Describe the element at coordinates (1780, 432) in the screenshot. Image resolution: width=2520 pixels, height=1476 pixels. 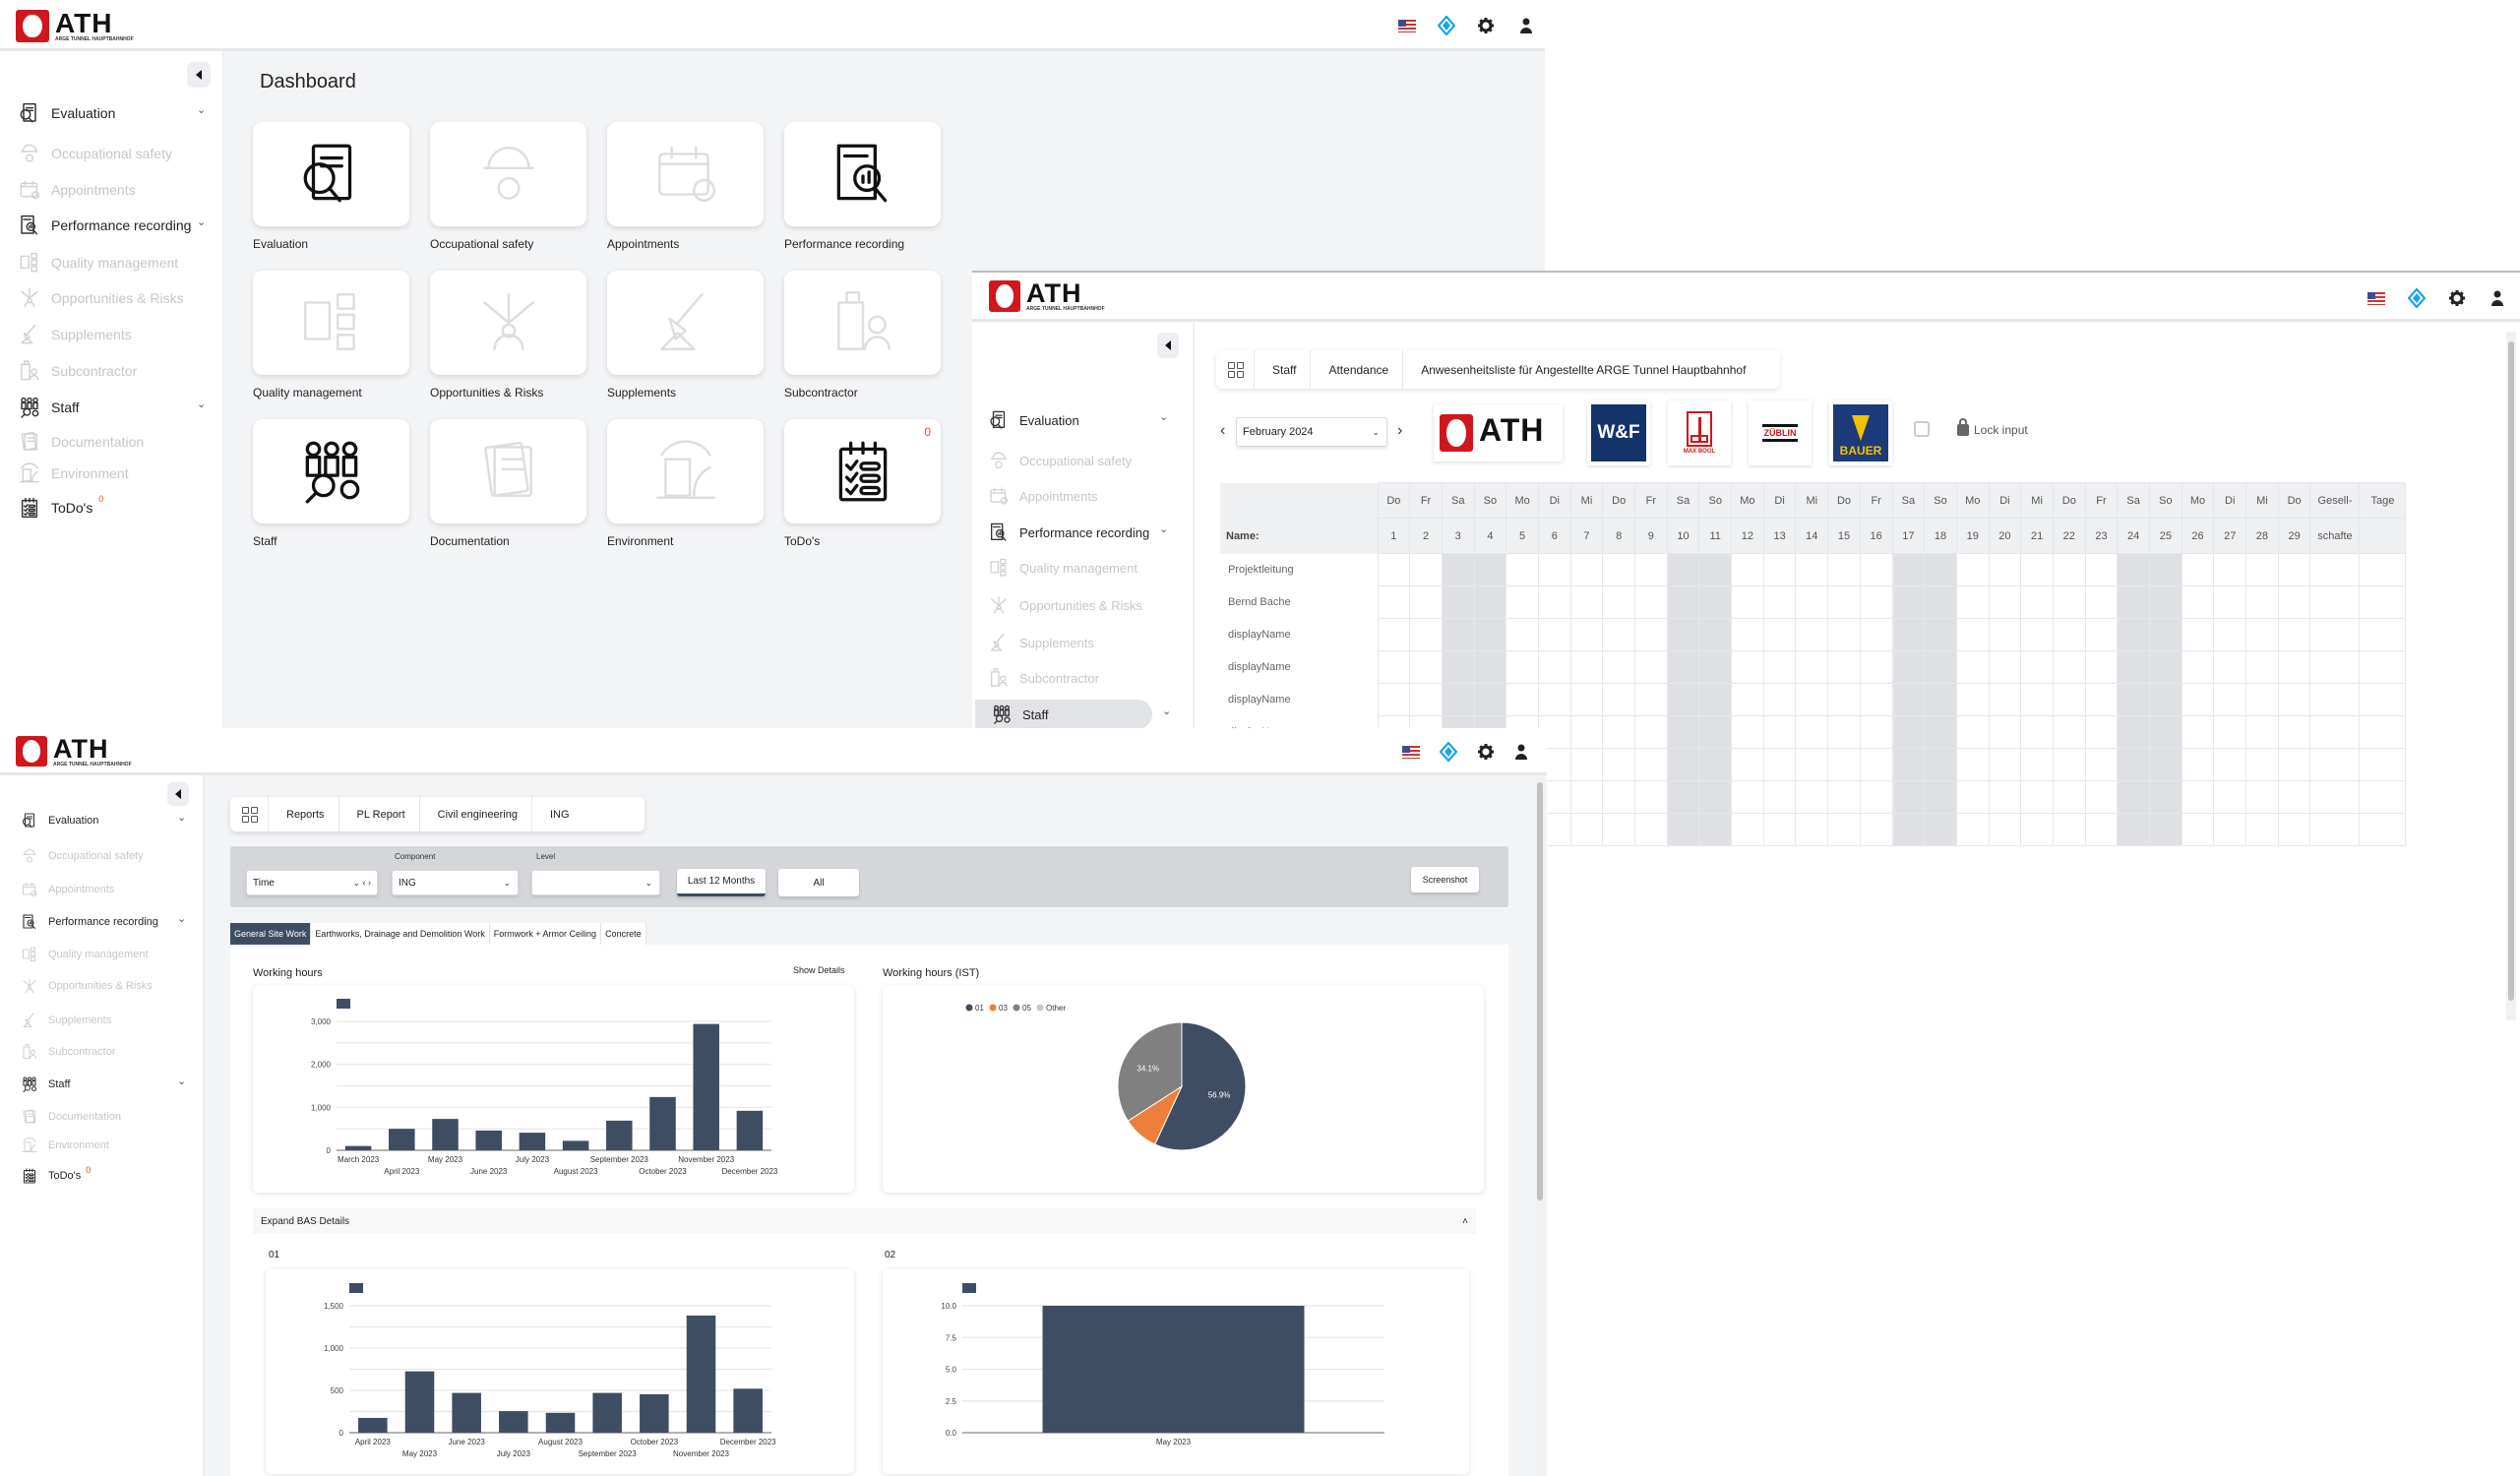
I see `company-logo-zueblin: ZÜBLIN` at that location.